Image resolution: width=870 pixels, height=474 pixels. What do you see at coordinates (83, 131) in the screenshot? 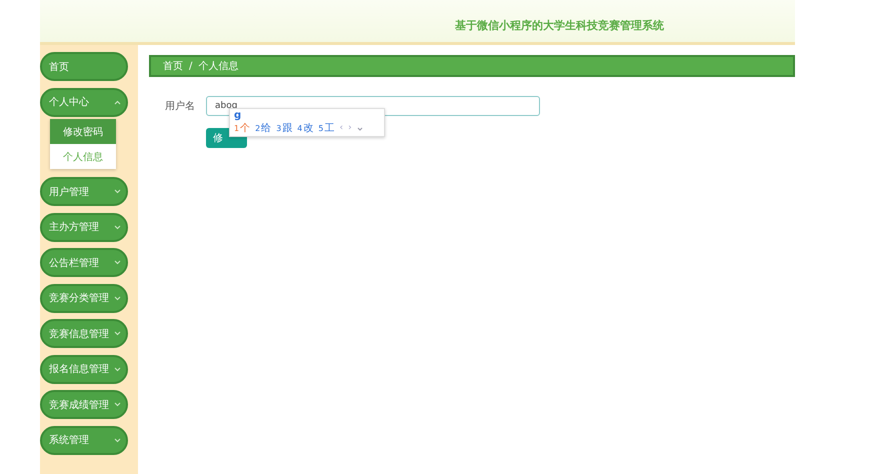
I see `submenu-item: 修改密码` at bounding box center [83, 131].